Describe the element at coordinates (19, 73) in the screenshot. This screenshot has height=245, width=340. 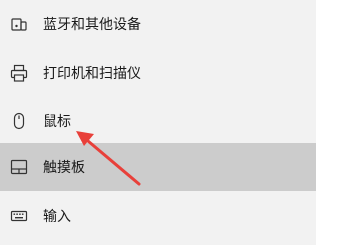
I see `printer-icon` at that location.